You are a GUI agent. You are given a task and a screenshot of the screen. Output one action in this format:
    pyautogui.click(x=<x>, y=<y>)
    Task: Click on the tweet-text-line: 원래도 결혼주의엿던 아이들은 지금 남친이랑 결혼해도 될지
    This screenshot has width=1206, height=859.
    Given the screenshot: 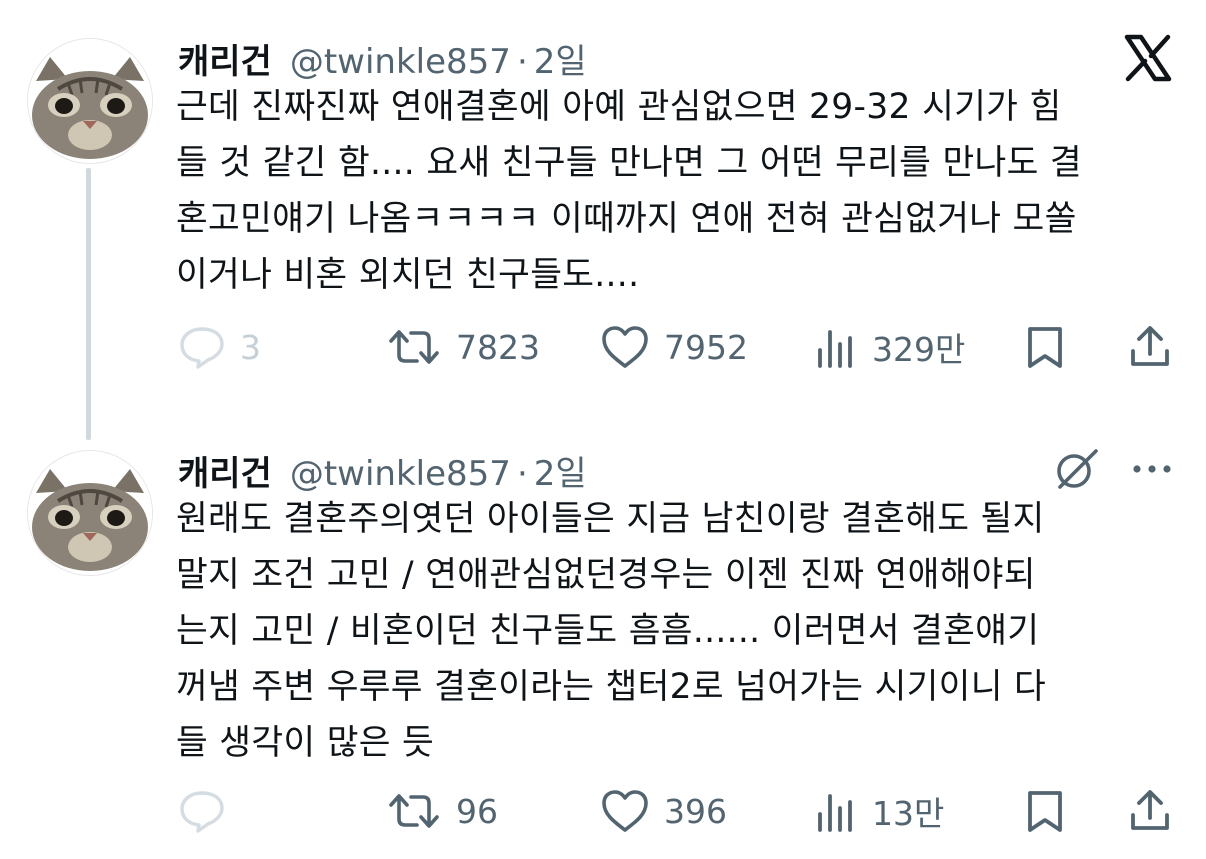 What is the action you would take?
    pyautogui.click(x=610, y=519)
    